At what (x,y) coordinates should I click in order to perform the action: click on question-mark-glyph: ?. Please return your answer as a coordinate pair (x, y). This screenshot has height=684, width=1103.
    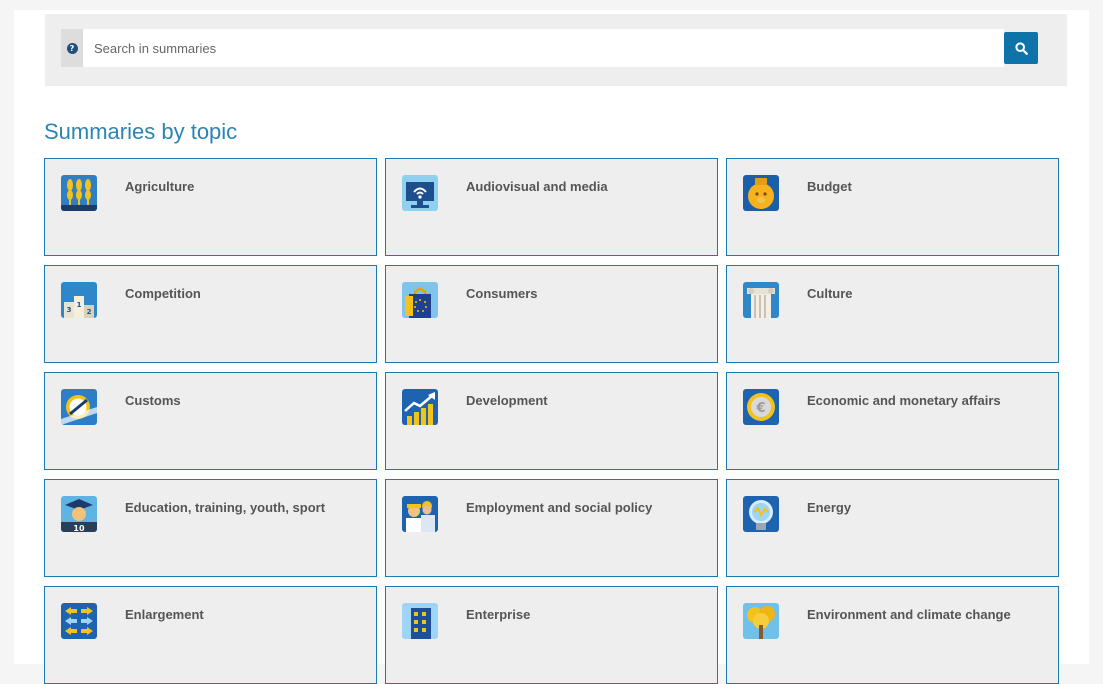
    Looking at the image, I should click on (72, 48).